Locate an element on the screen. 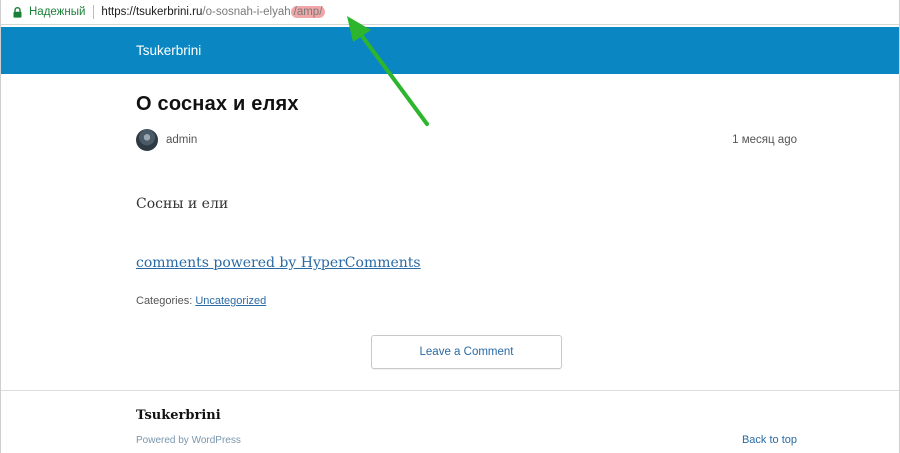 The width and height of the screenshot is (900, 453). categories: Categories: Uncategorized is located at coordinates (201, 301).